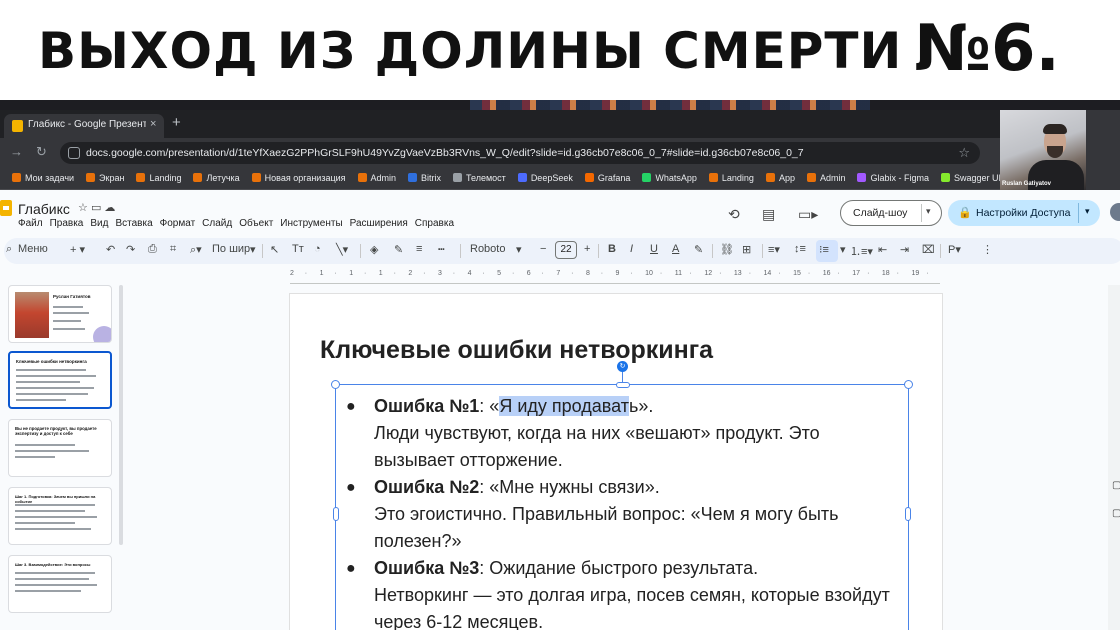  What do you see at coordinates (774, 249) in the screenshot?
I see `align-icon: ≡▾` at bounding box center [774, 249].